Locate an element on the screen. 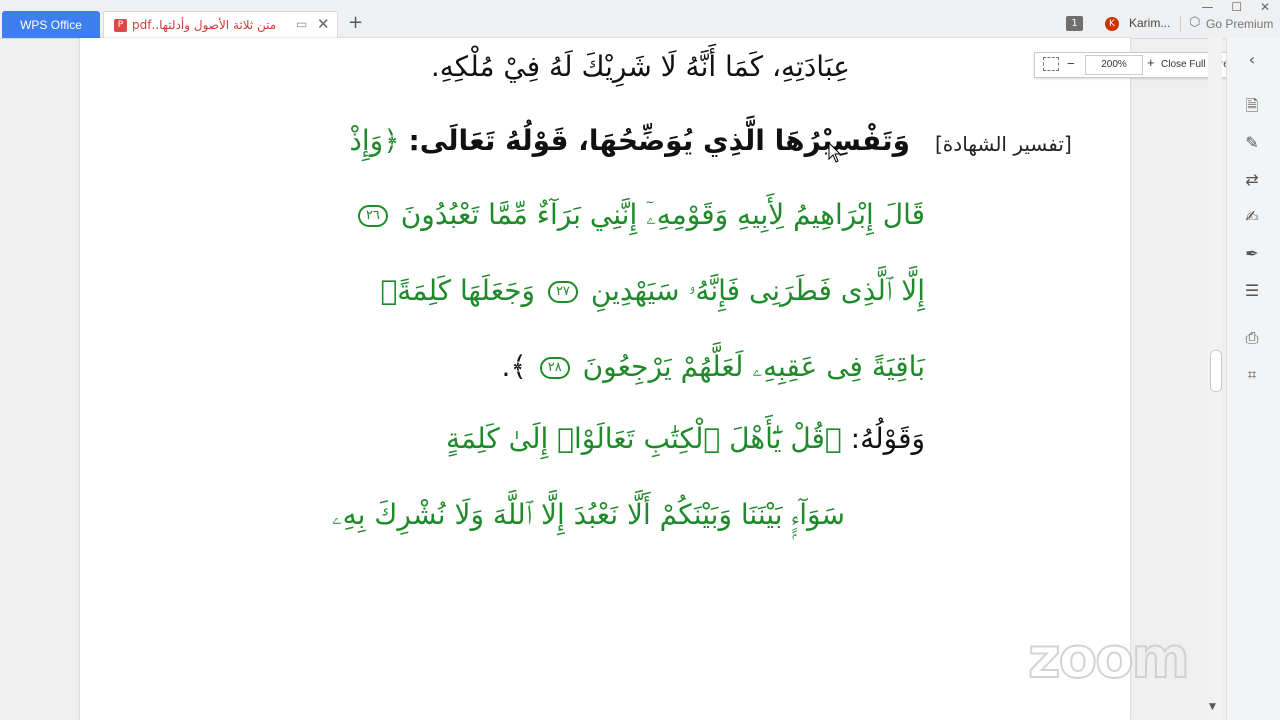  quote-end: ﴾. is located at coordinates (514, 366).